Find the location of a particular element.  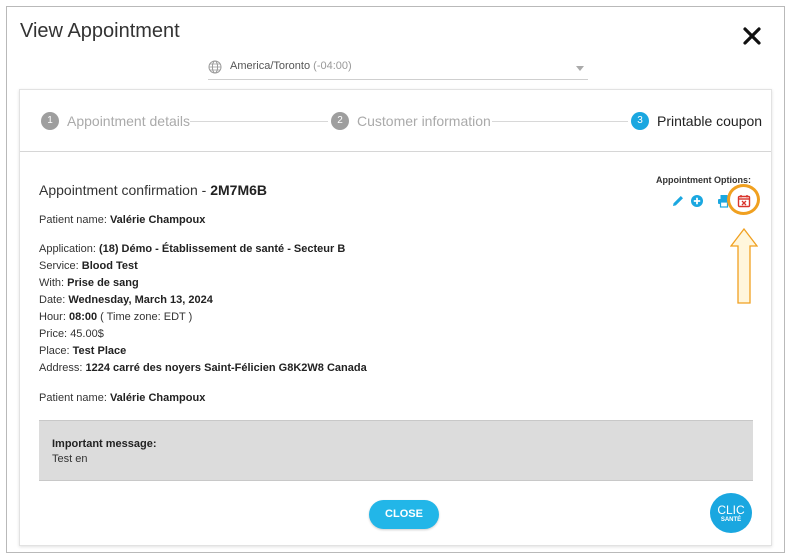

arrow-up-annotation is located at coordinates (744, 266).